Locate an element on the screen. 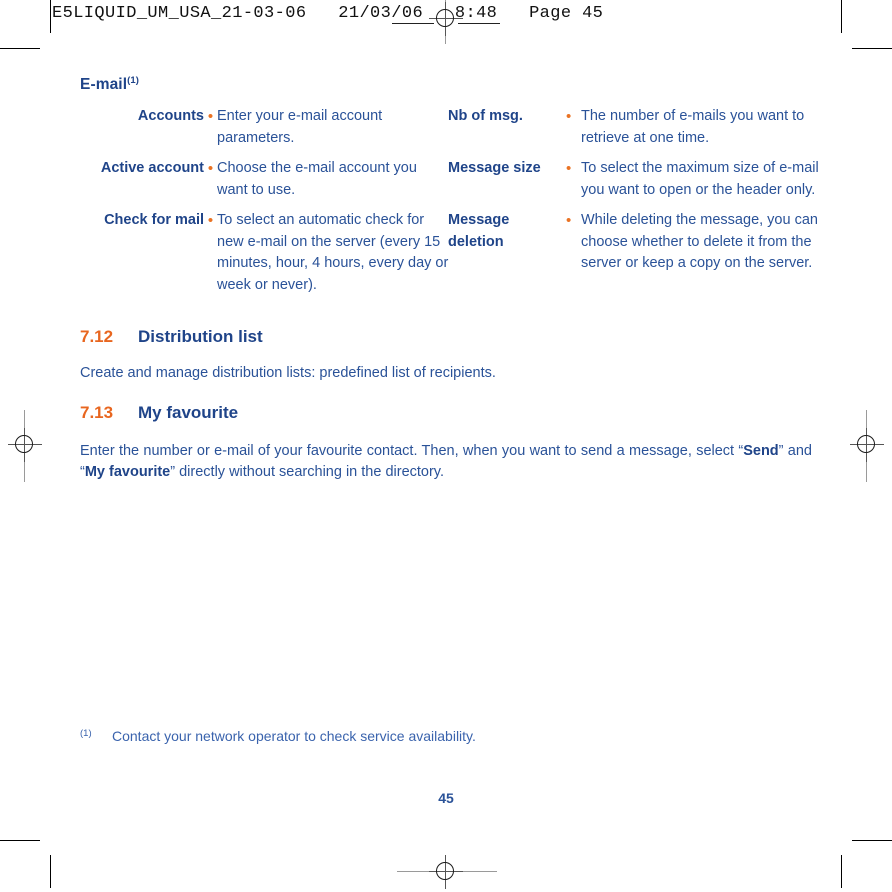  subsection-title: E-mail(1) is located at coordinates (109, 84).